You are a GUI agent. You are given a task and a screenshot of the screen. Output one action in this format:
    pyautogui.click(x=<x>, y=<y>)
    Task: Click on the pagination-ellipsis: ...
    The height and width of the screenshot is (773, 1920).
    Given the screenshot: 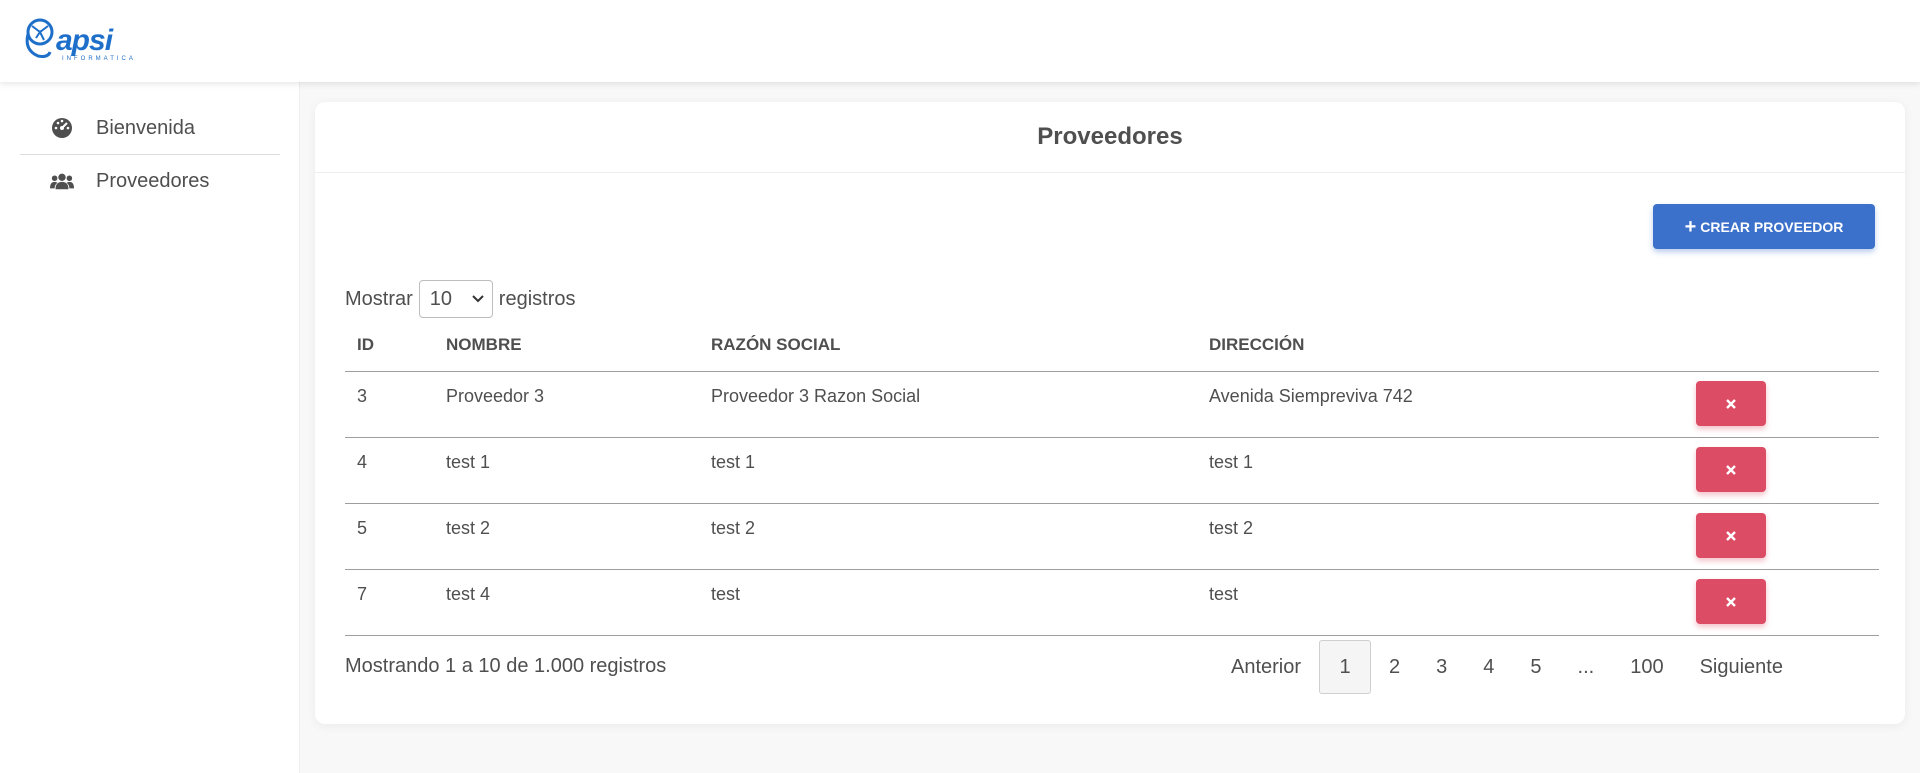 What is the action you would take?
    pyautogui.click(x=1586, y=666)
    